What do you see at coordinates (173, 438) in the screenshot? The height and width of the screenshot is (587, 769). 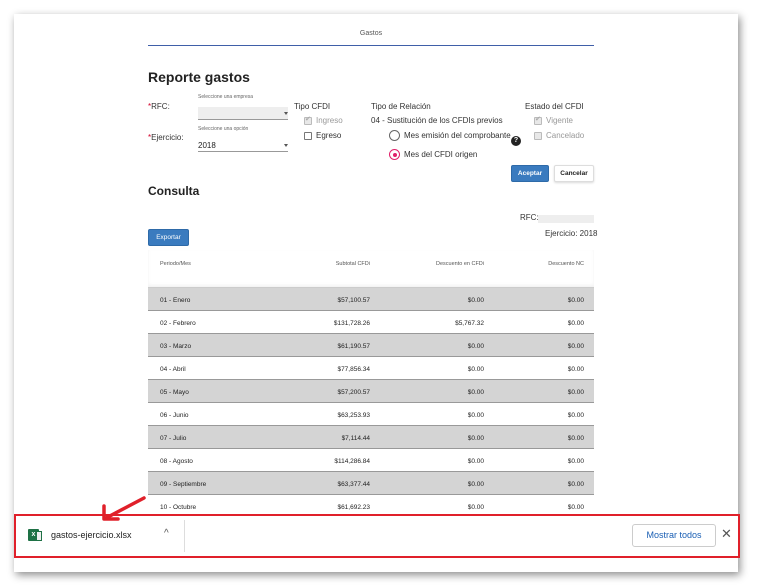 I see `table-cell: 07 - Julio` at bounding box center [173, 438].